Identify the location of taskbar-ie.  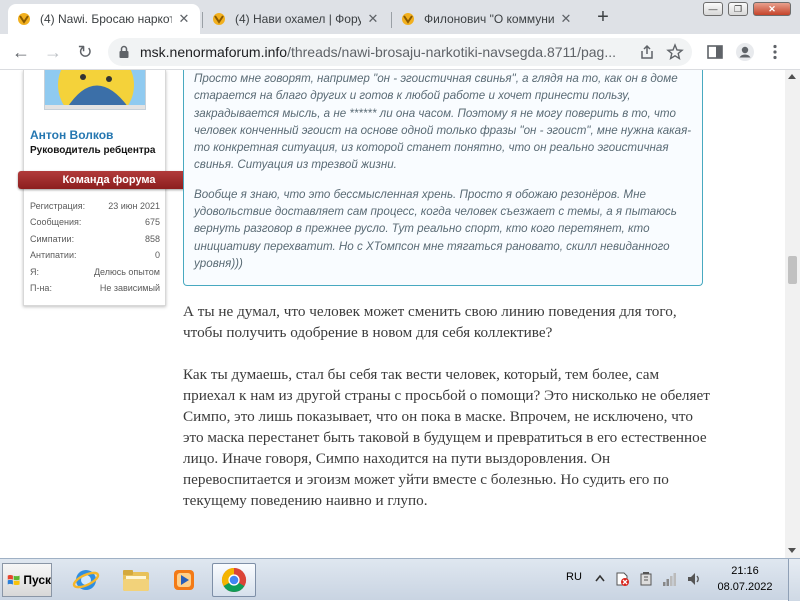
(86, 580).